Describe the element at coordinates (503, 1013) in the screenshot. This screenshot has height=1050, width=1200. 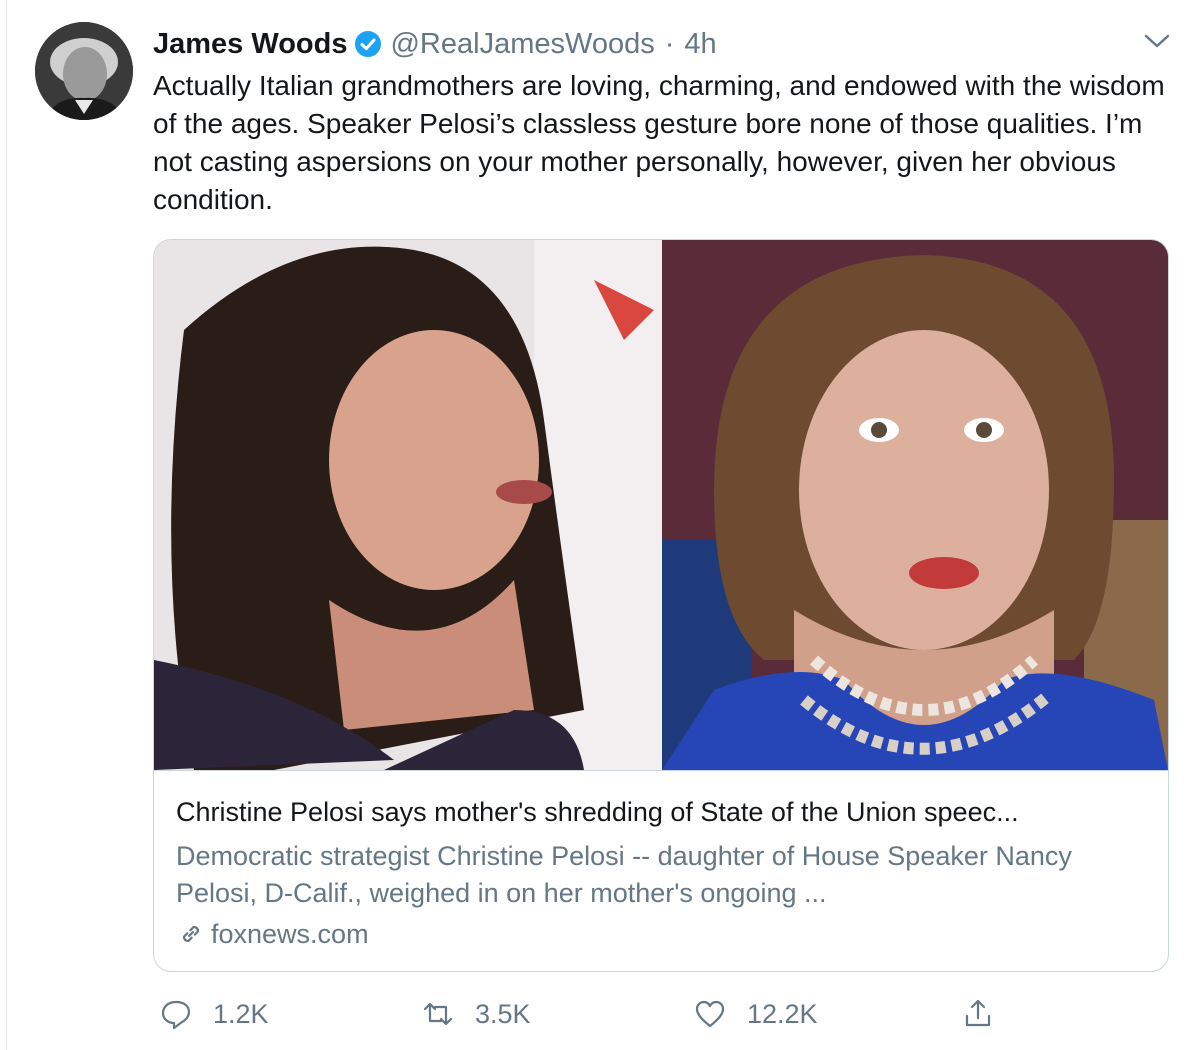
I see `retweet-count: 3.5K` at that location.